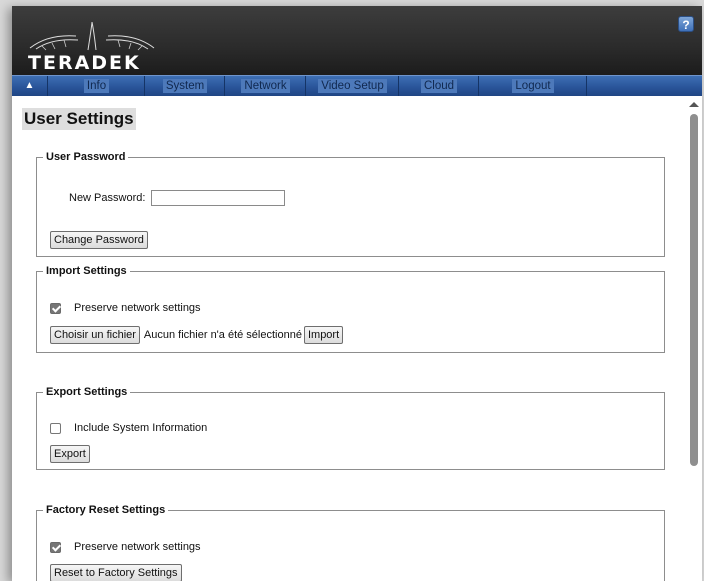 This screenshot has height=581, width=704. Describe the element at coordinates (55, 428) in the screenshot. I see `include-system-info-checkbox` at that location.